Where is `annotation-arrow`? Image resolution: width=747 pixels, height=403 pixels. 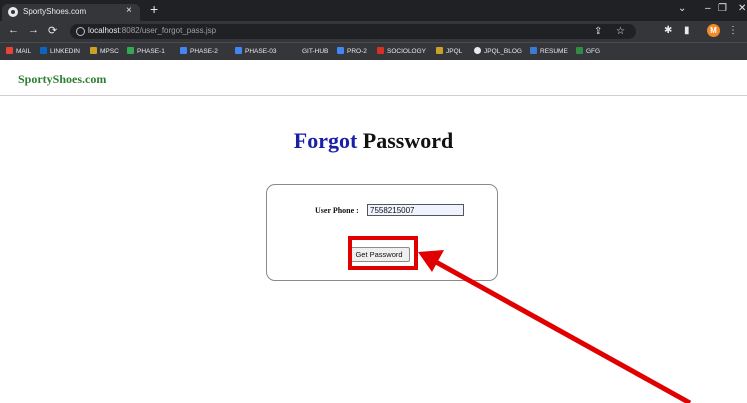 annotation-arrow is located at coordinates (555, 326).